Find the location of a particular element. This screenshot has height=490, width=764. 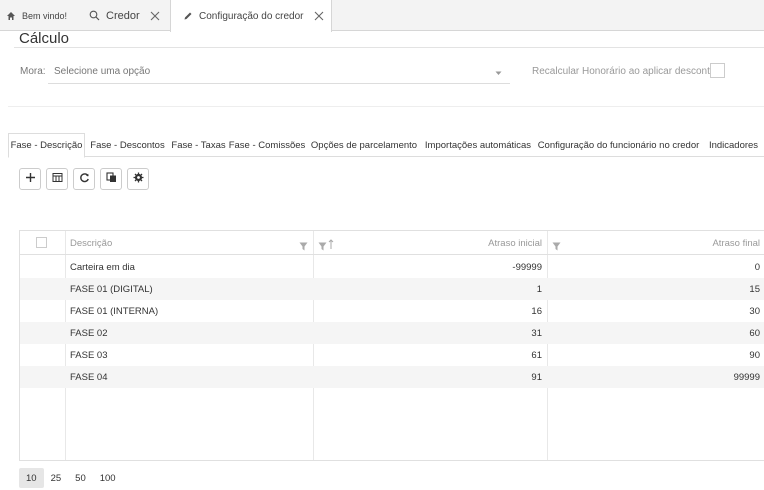

refresh-icon is located at coordinates (84, 179).